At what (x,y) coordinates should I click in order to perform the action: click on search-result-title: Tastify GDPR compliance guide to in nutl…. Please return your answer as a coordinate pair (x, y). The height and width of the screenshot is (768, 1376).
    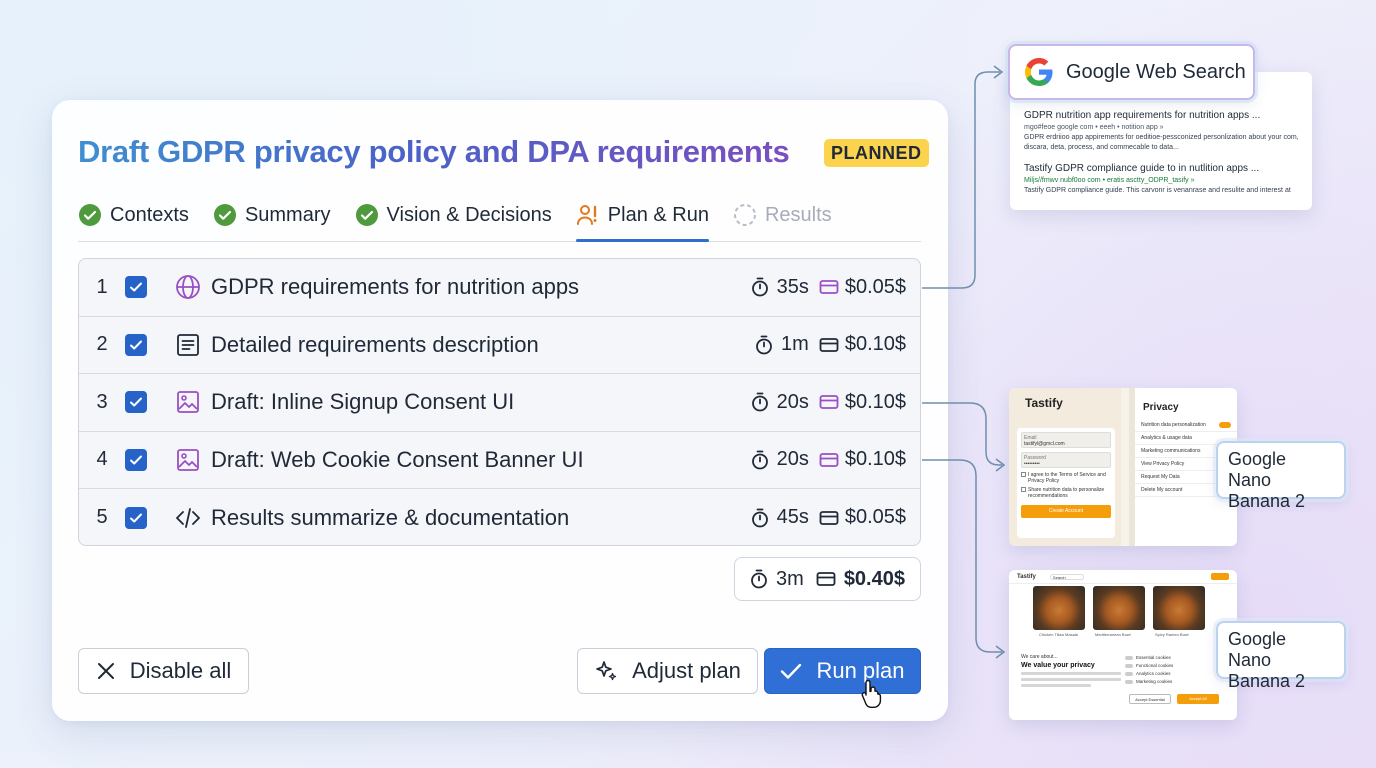
    Looking at the image, I should click on (1142, 168).